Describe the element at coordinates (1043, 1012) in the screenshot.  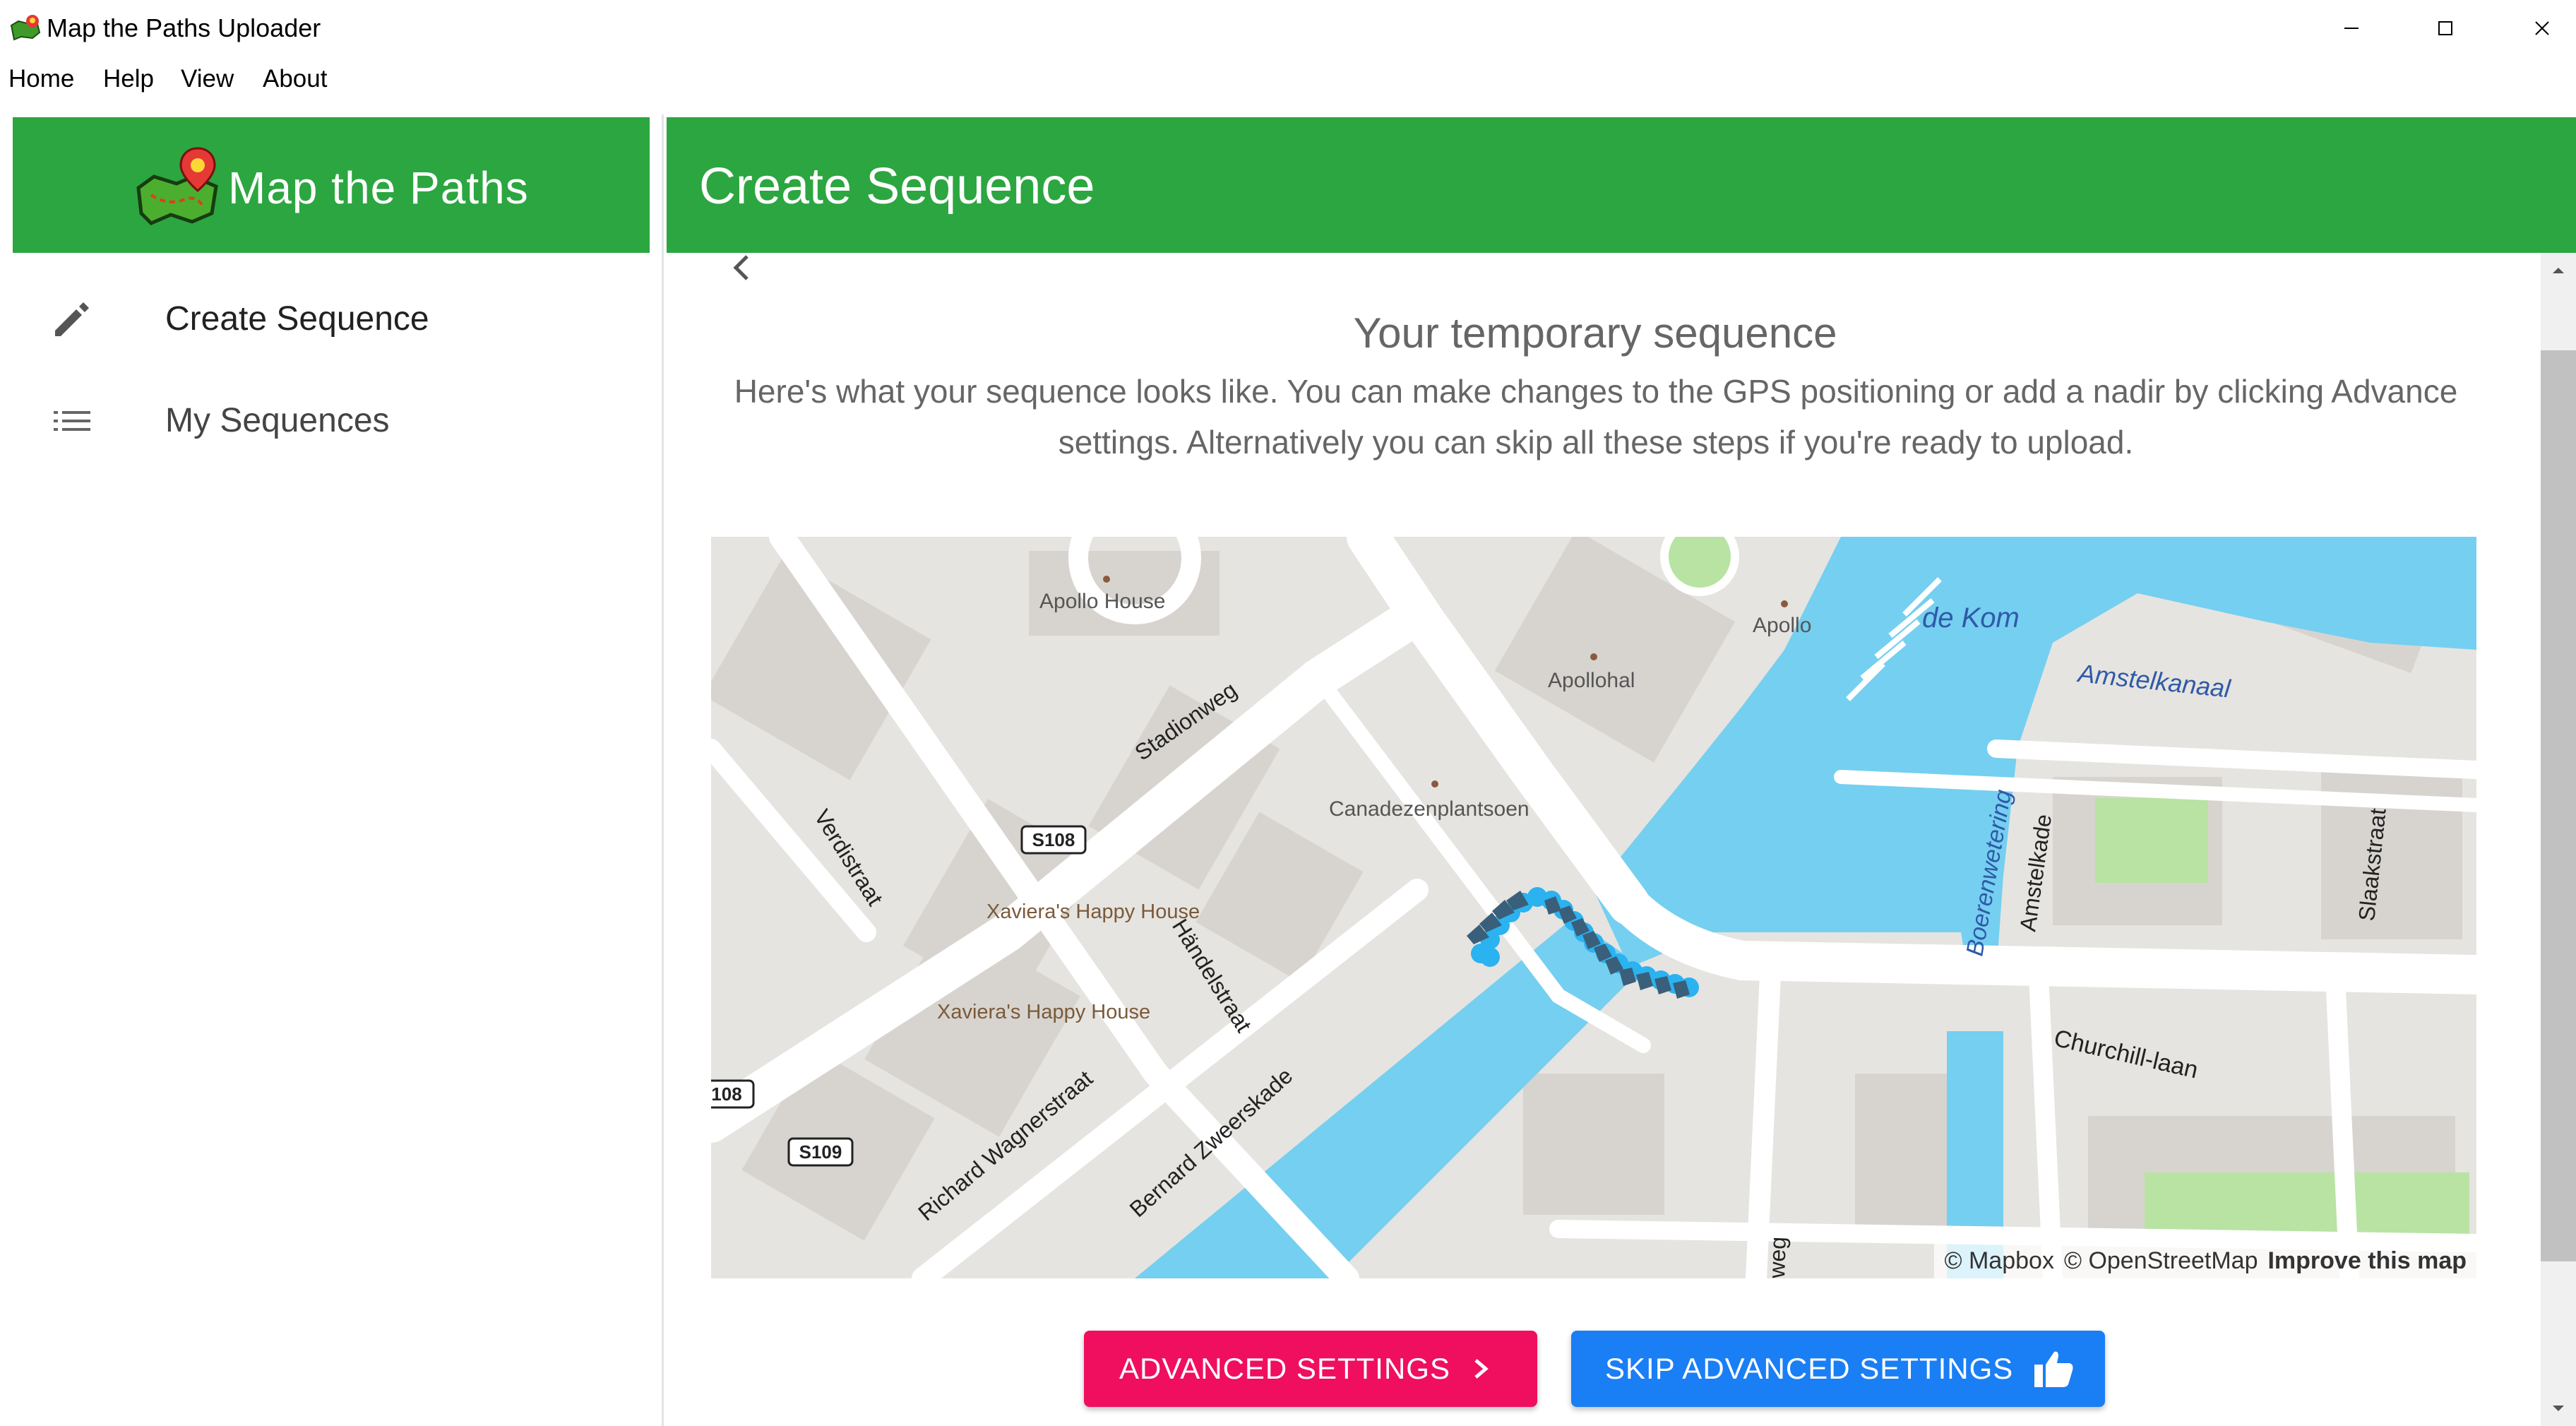
I see `map-label-xavieras-2: Xaviera's Happy House` at that location.